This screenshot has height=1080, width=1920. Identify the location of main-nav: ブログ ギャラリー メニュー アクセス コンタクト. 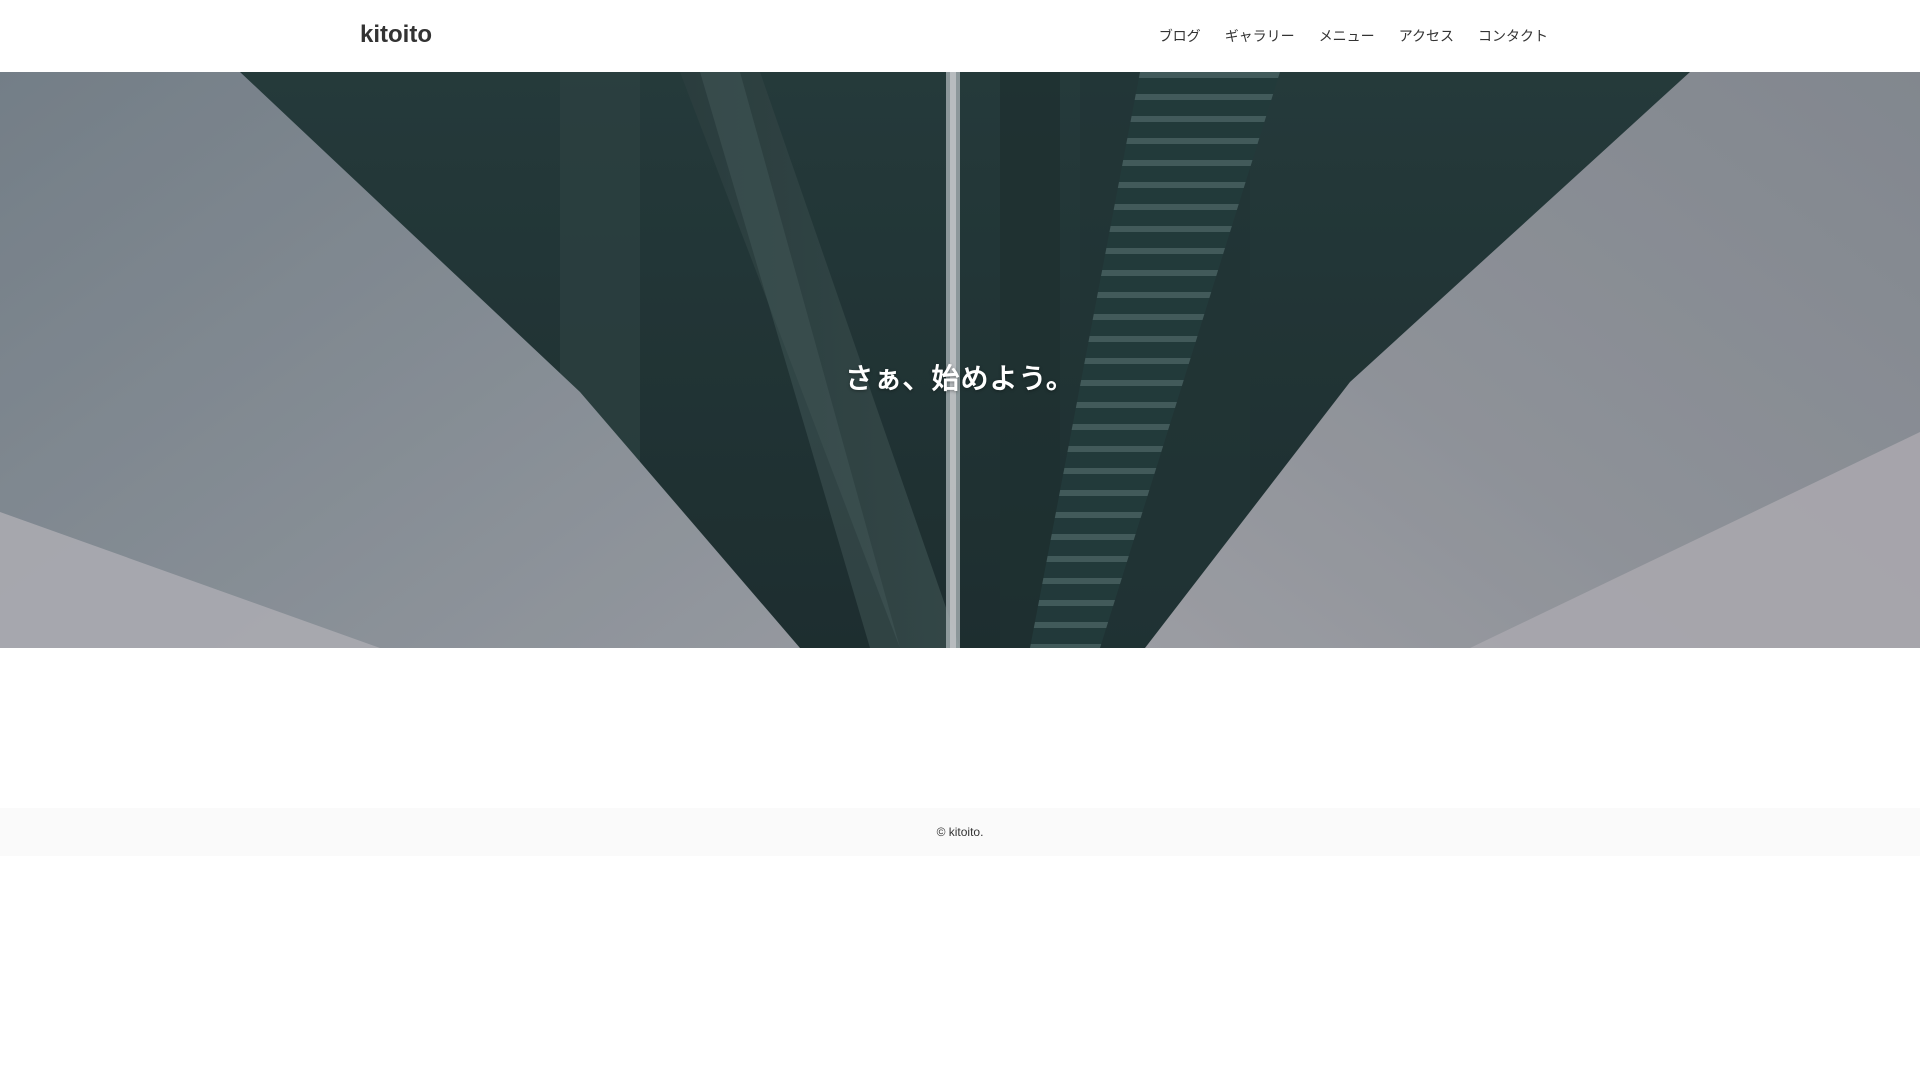
(1353, 36).